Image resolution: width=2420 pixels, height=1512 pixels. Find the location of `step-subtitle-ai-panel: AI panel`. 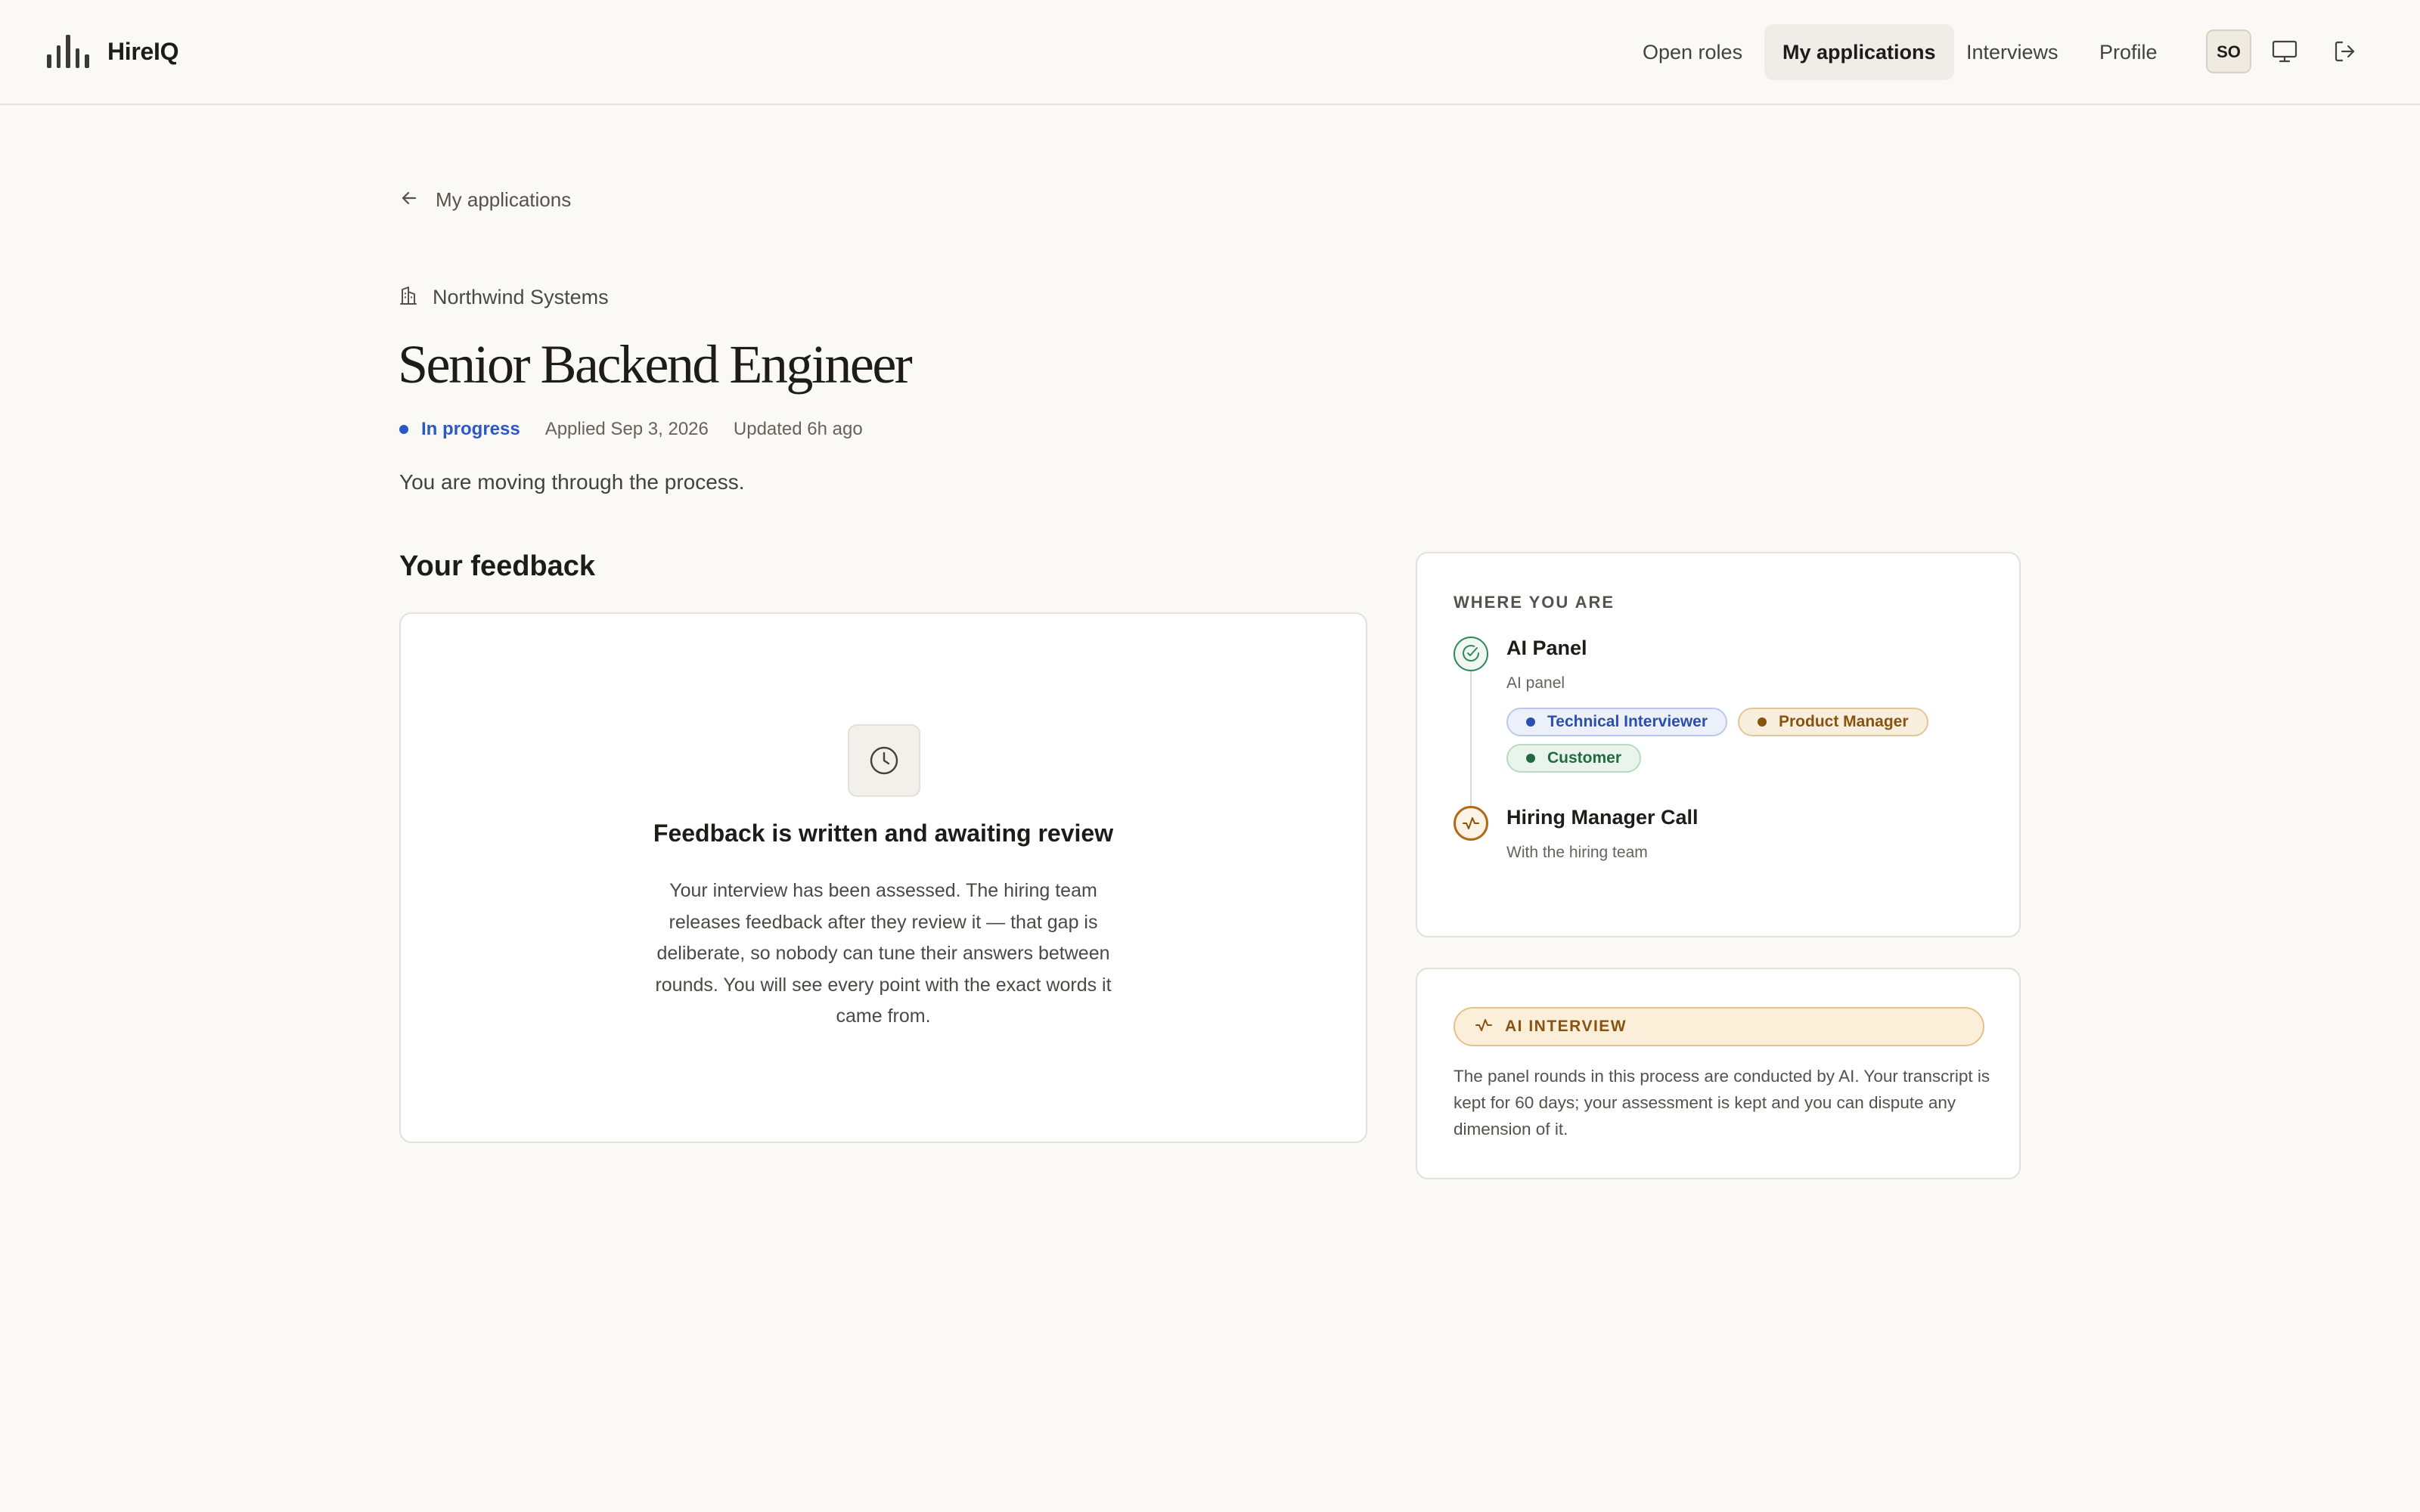

step-subtitle-ai-panel: AI panel is located at coordinates (1535, 683).